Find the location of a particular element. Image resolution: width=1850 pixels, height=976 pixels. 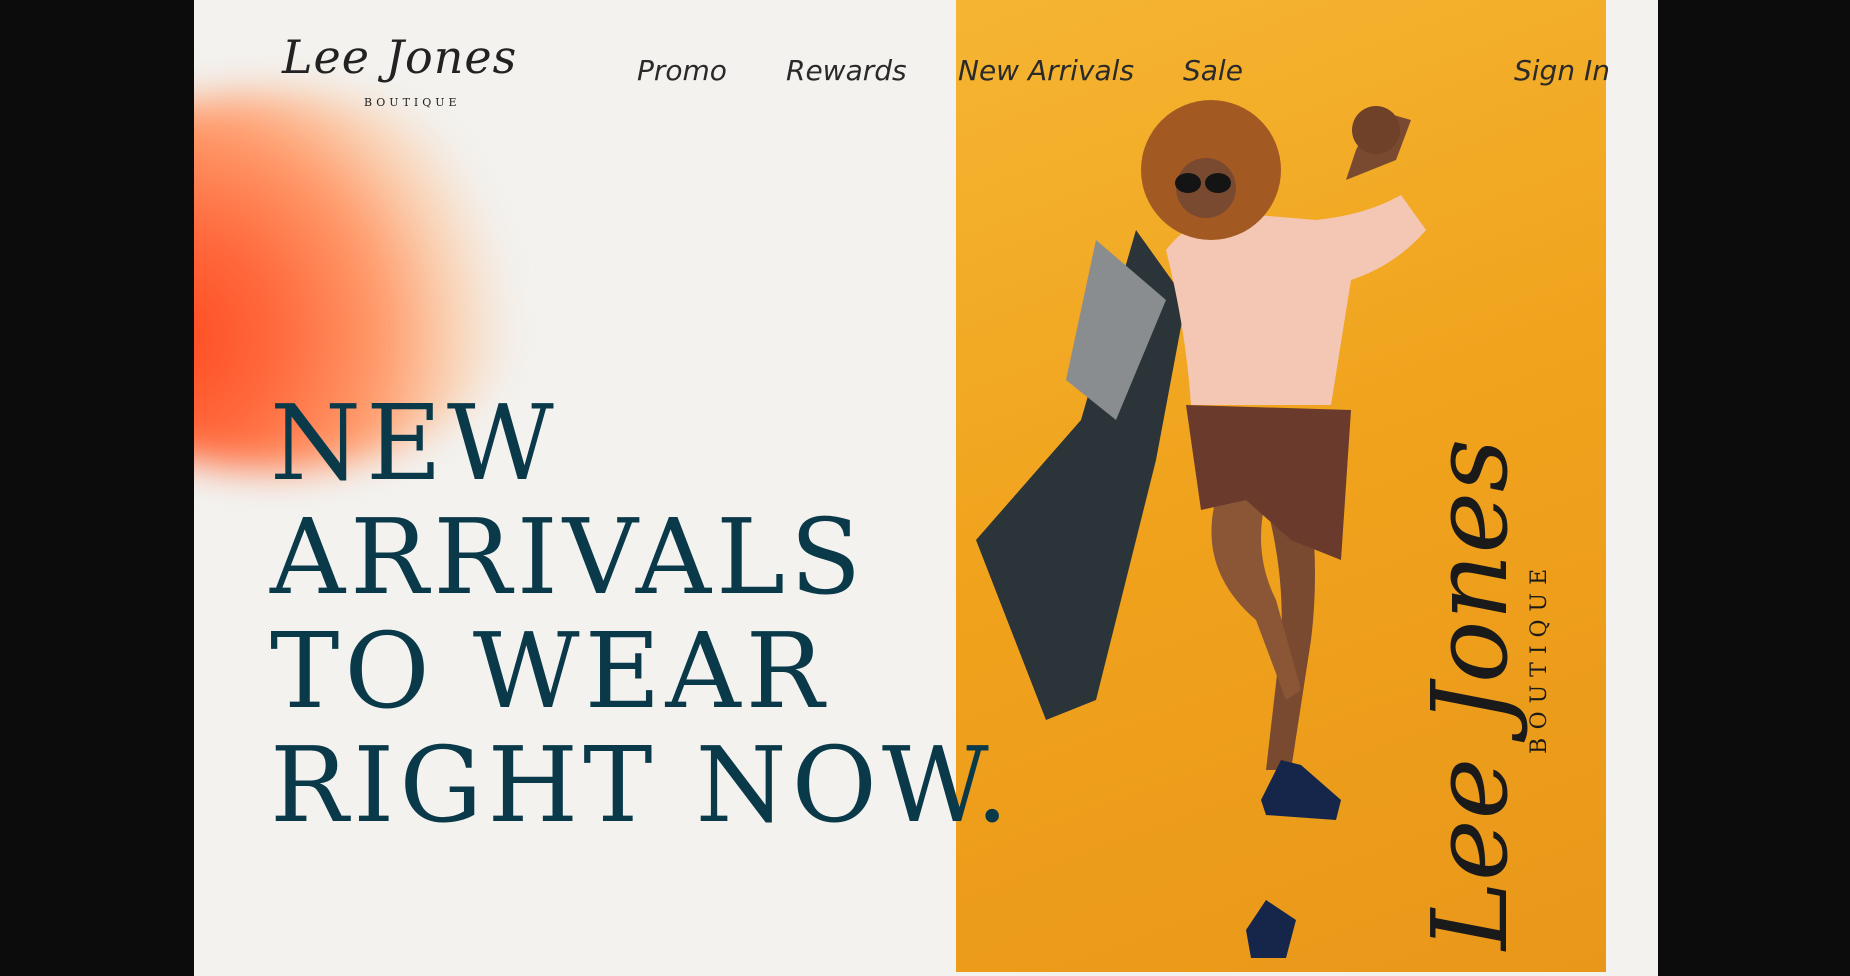

vertical-brand-logo: Lee Jones BOUTIQUE is located at coordinates (1489, 694).